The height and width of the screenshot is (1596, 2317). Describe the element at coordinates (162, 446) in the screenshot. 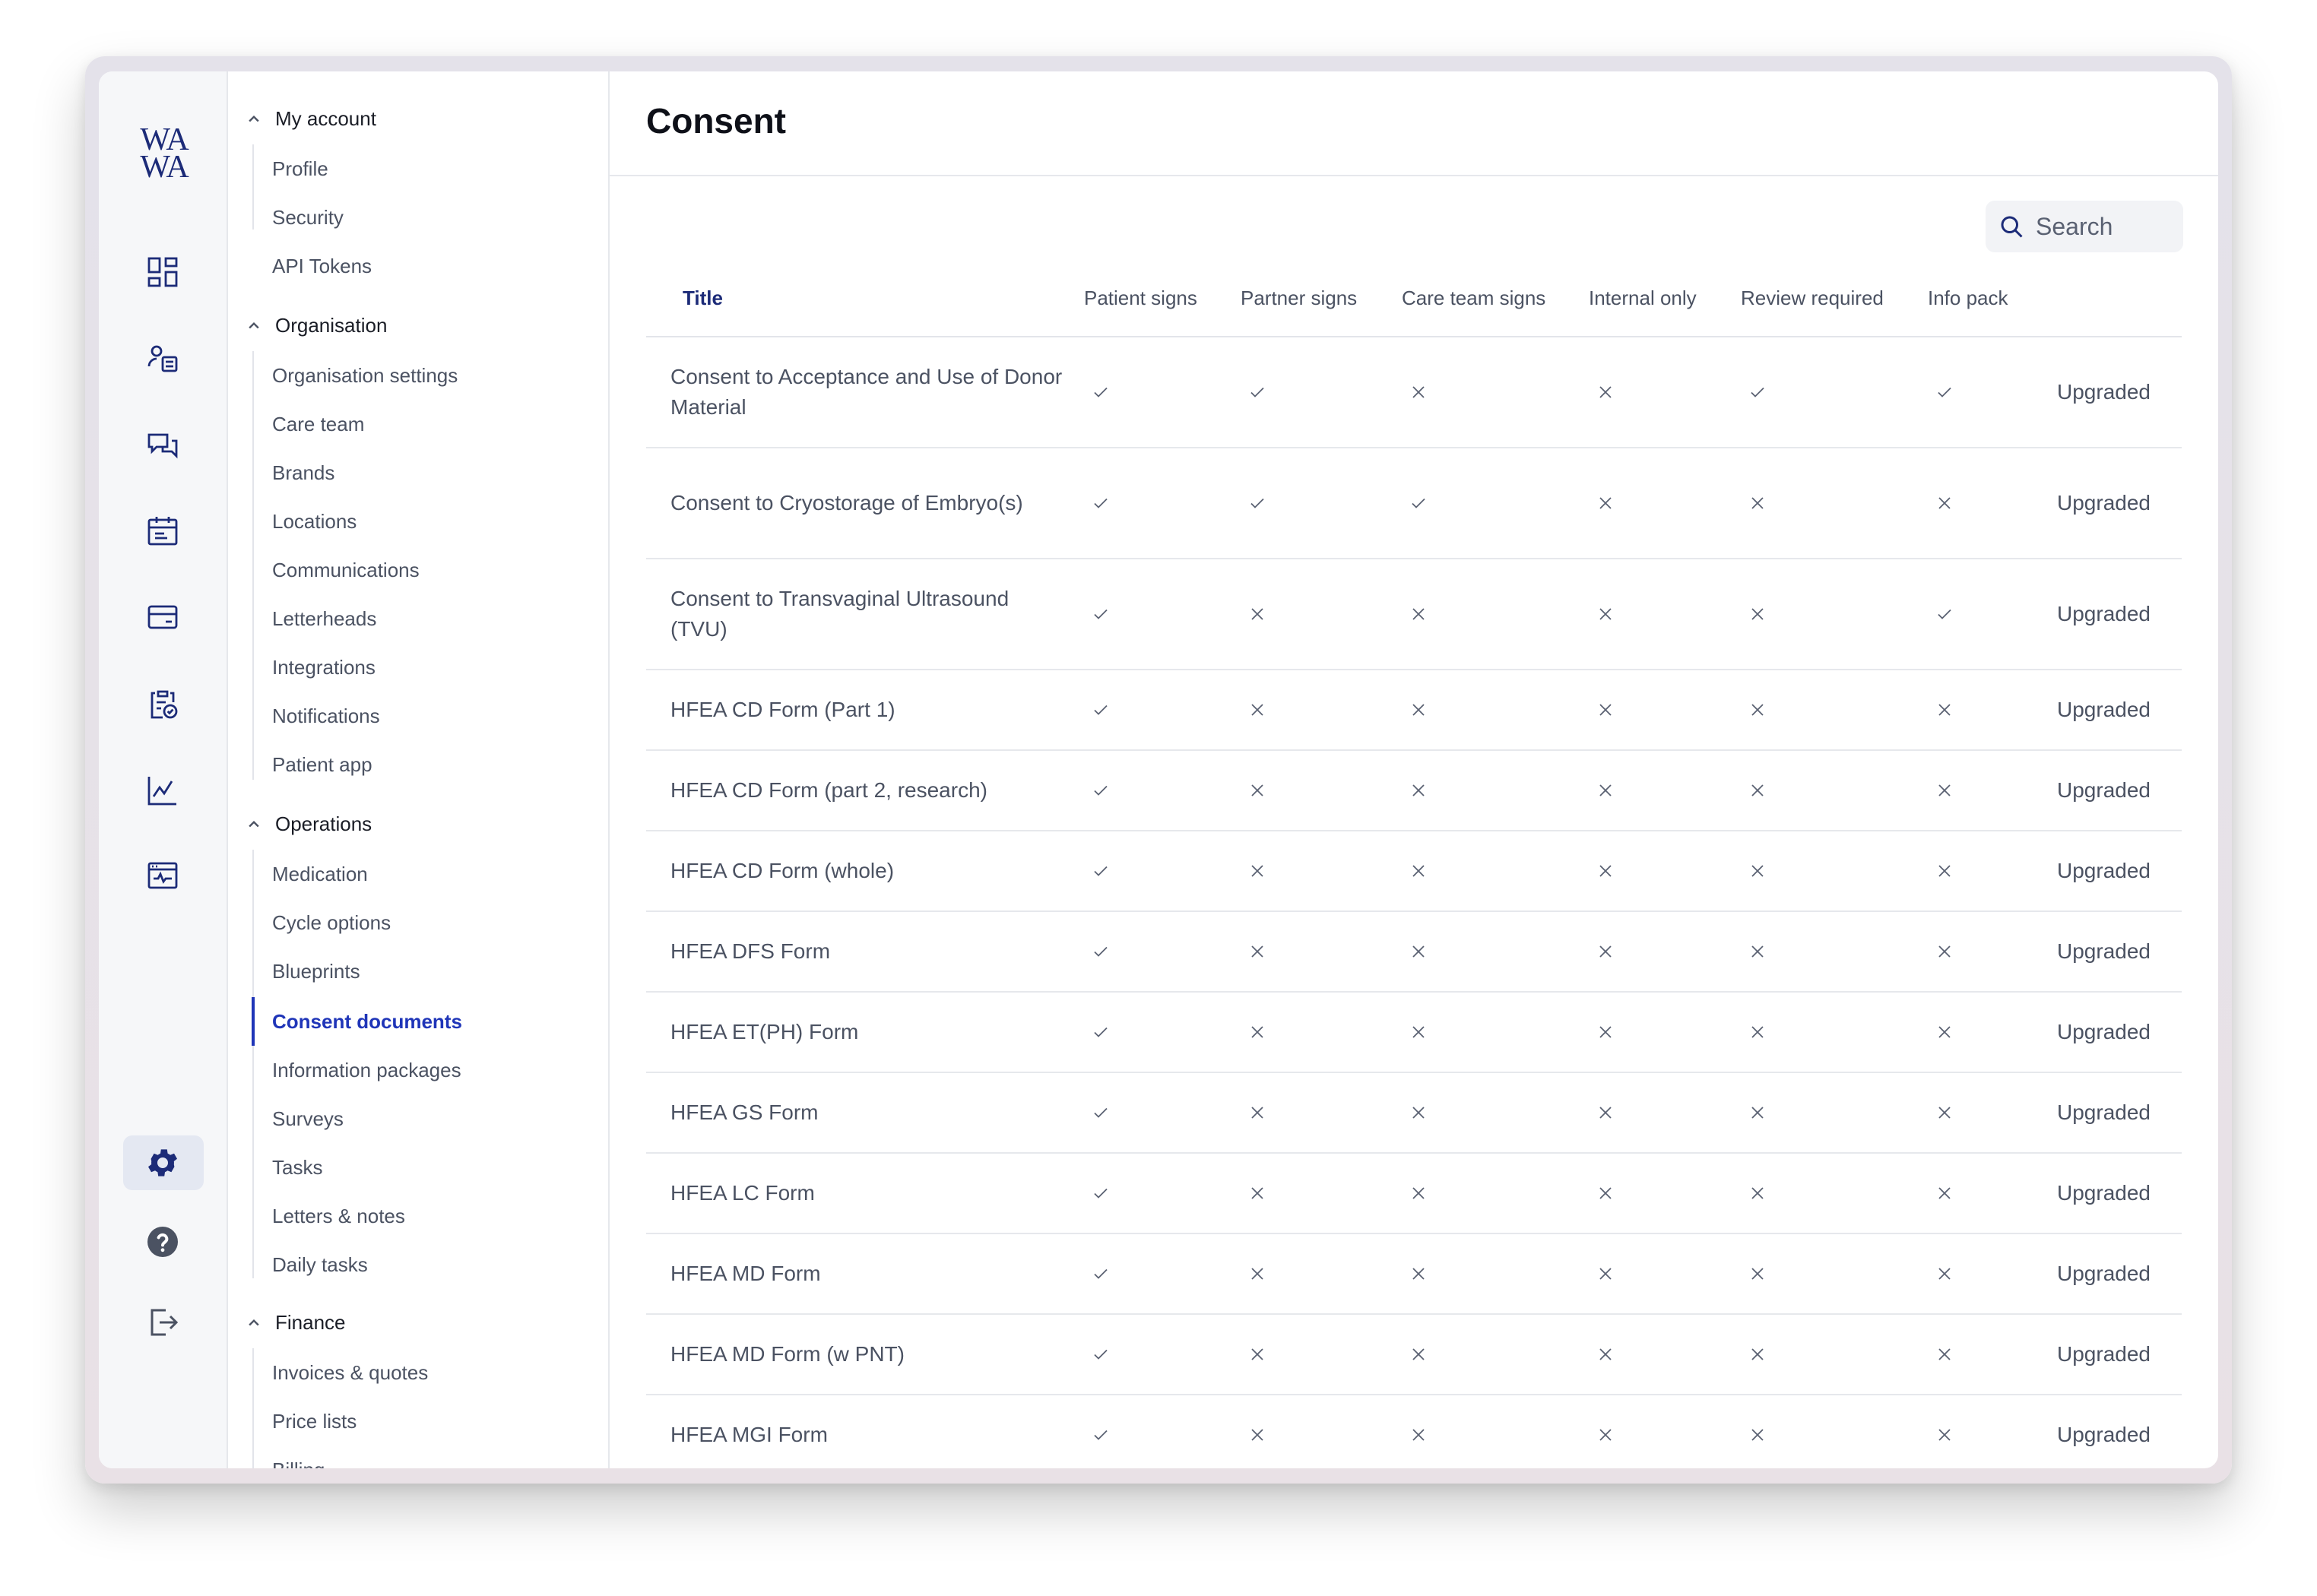

I see `messages-icon` at that location.